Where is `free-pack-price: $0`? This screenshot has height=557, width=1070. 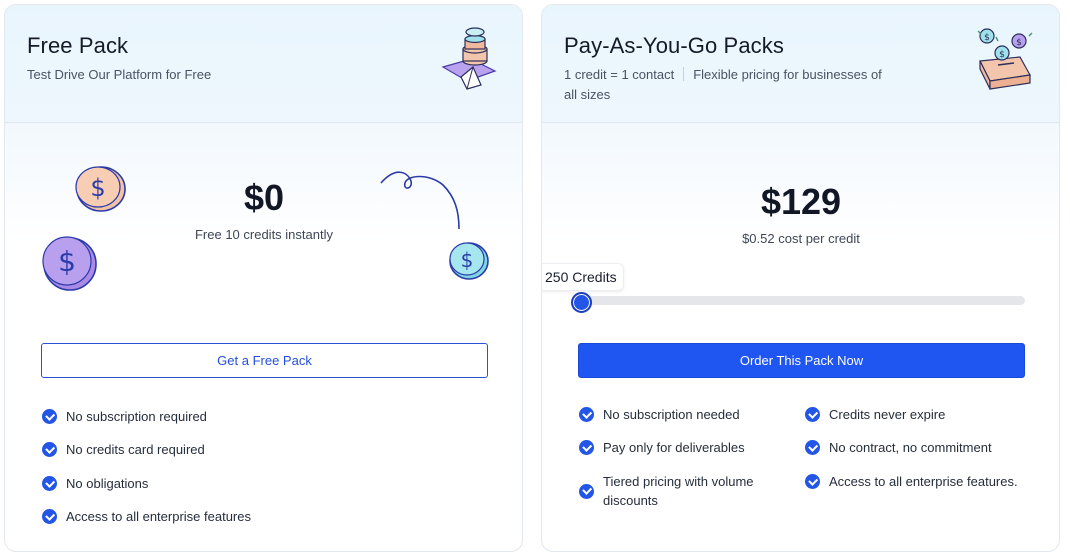 free-pack-price: $0 is located at coordinates (264, 197).